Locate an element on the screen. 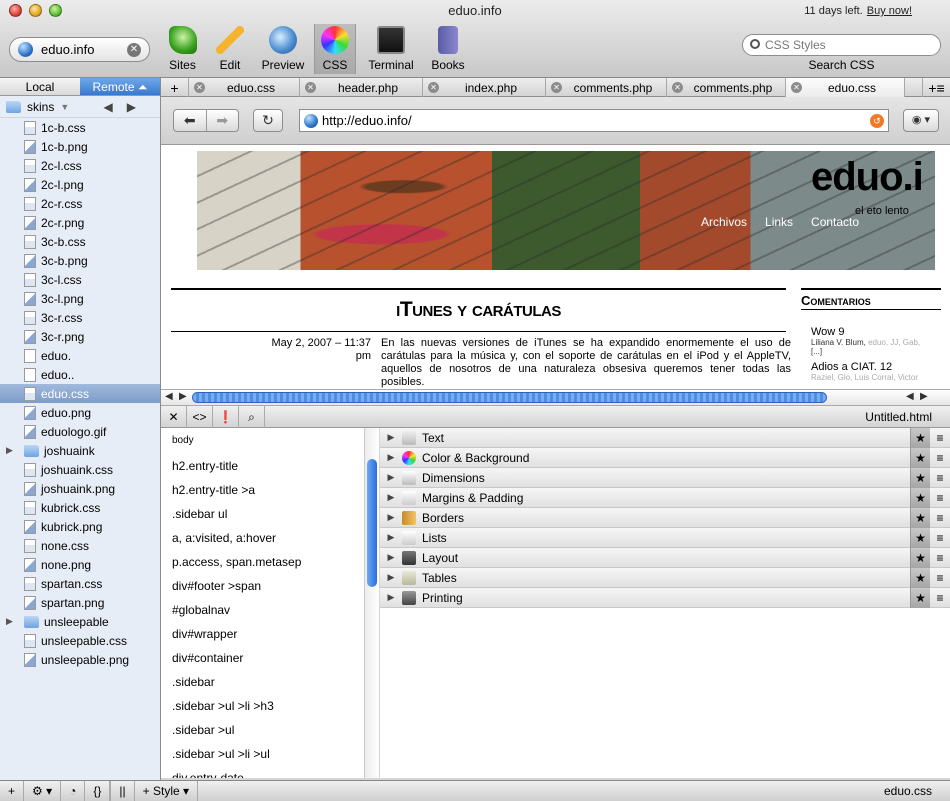 The width and height of the screenshot is (950, 801). file-row: 3c-r.png is located at coordinates (80, 336).